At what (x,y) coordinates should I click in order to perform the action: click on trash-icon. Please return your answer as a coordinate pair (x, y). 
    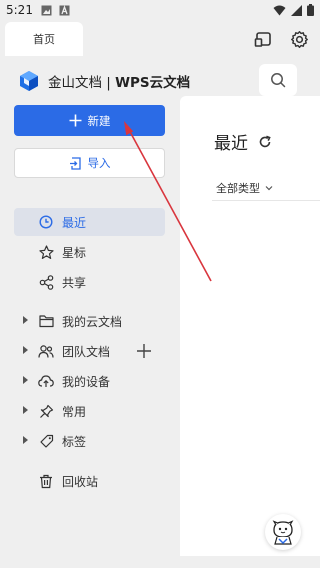
    Looking at the image, I should click on (46, 481).